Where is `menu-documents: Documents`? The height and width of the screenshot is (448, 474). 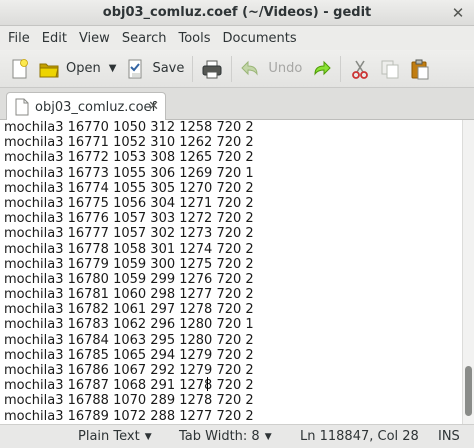 menu-documents: Documents is located at coordinates (260, 38).